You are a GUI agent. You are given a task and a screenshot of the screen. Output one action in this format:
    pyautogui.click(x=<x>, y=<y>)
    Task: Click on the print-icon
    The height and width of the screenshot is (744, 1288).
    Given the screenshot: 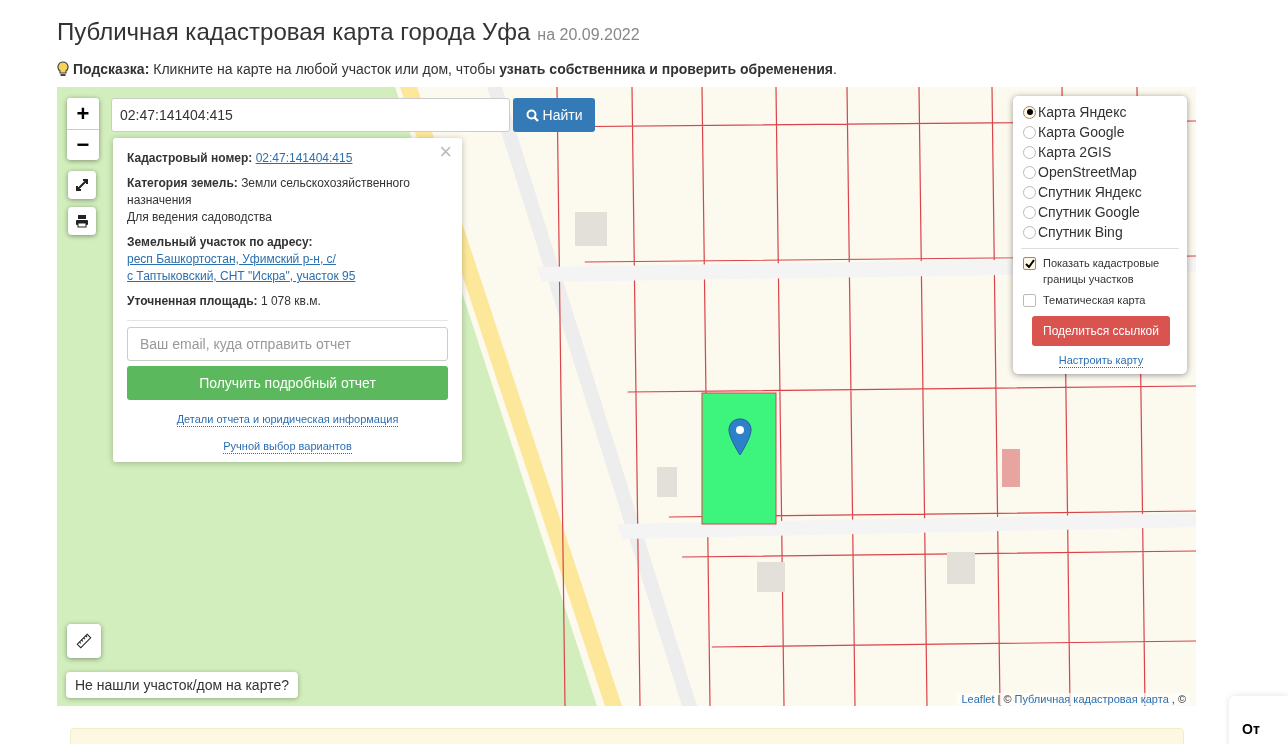 What is the action you would take?
    pyautogui.click(x=82, y=221)
    